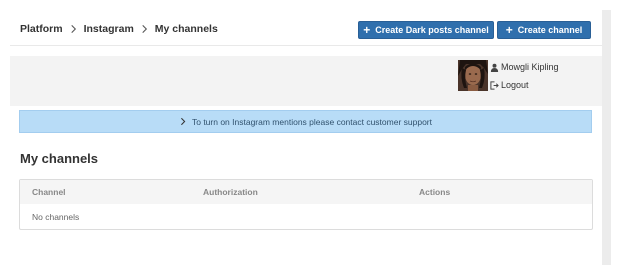 This screenshot has width=623, height=265. I want to click on create-channel-button: + Create channel, so click(544, 30).